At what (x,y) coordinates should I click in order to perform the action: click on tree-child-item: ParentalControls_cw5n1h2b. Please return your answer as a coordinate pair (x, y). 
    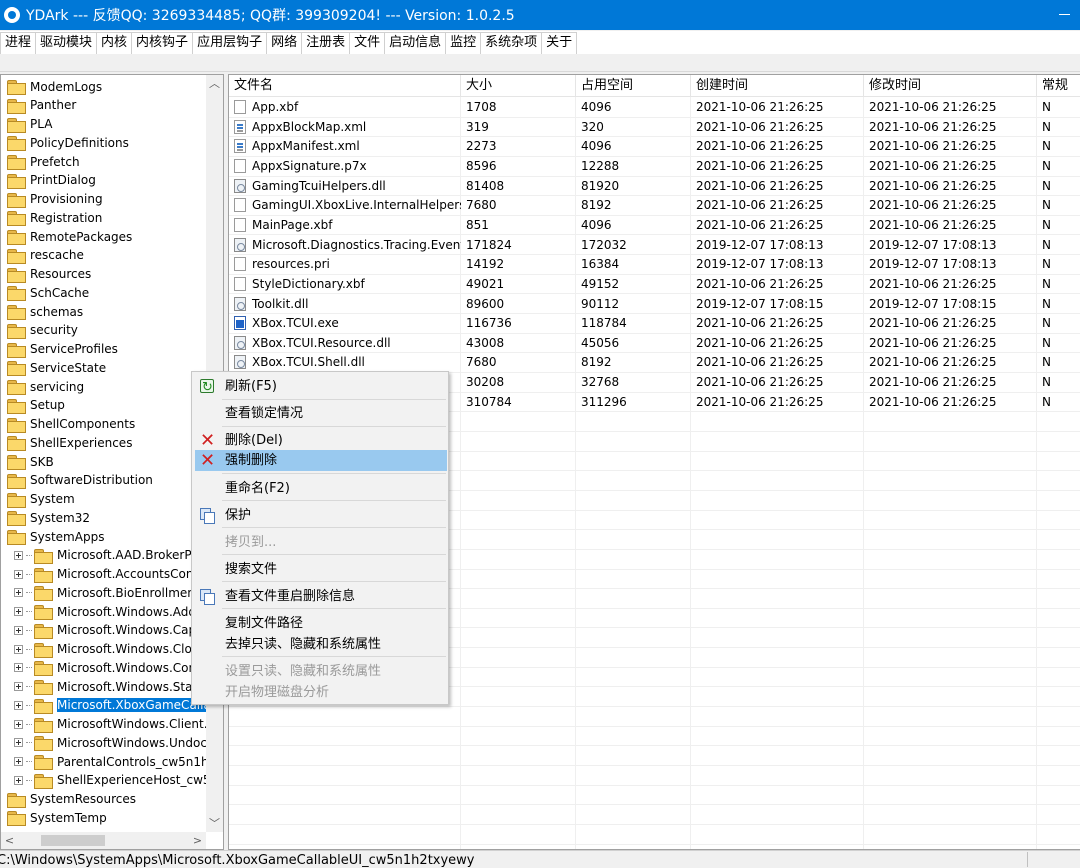
    Looking at the image, I should click on (118, 761).